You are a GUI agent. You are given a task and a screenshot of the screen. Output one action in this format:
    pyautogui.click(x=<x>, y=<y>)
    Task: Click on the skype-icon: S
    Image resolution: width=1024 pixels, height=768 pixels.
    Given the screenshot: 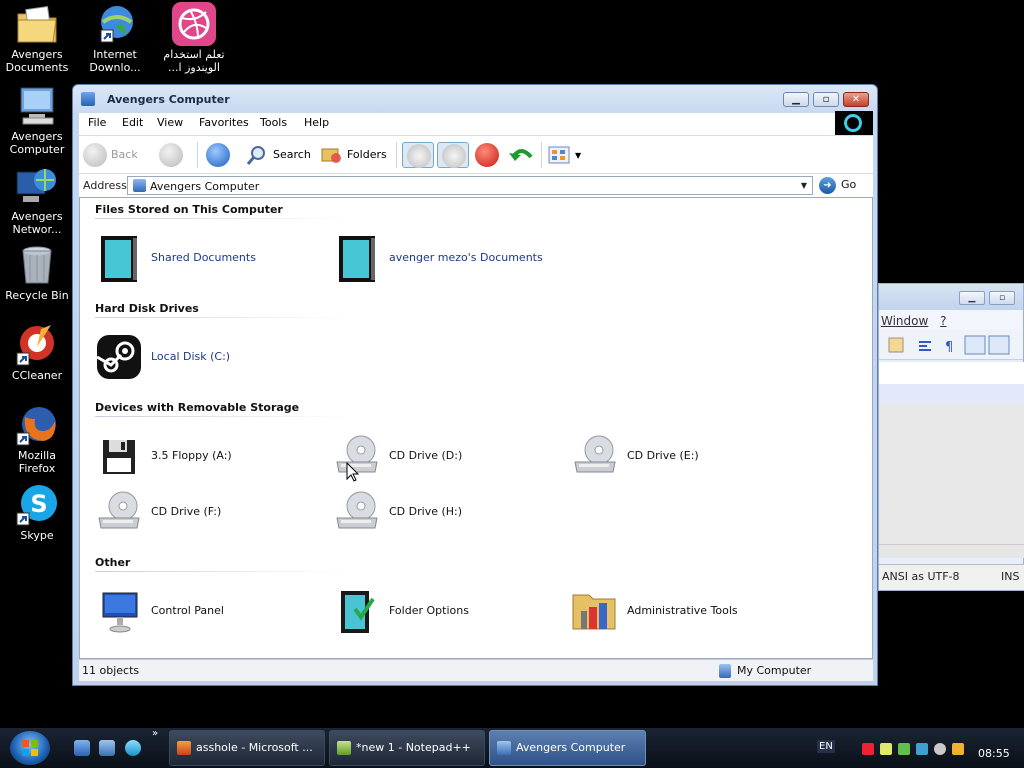 What is the action you would take?
    pyautogui.click(x=37, y=505)
    